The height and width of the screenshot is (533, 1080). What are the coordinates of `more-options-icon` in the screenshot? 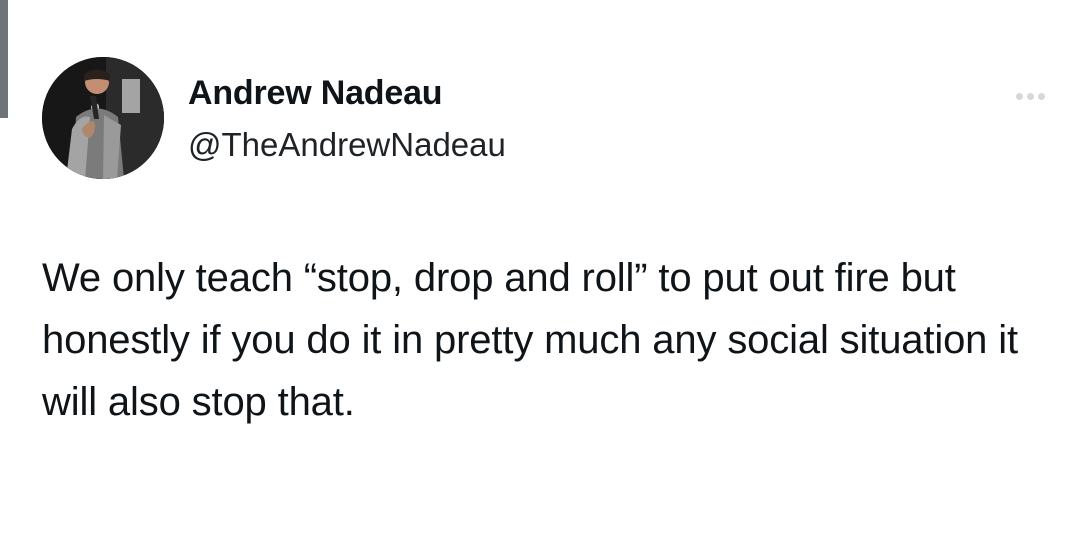 It's located at (1030, 96).